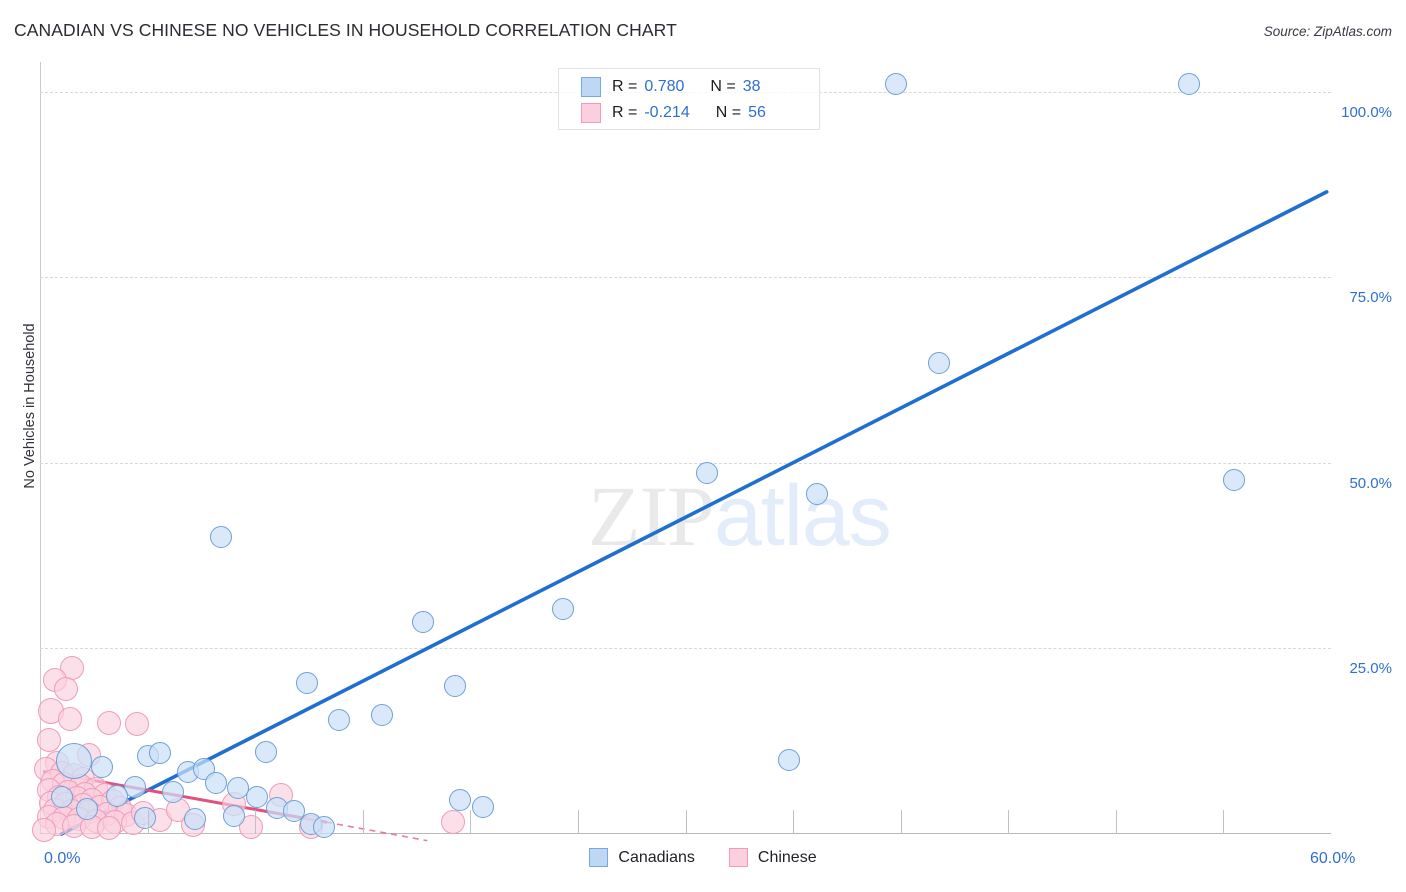  Describe the element at coordinates (667, 112) in the screenshot. I see `r-value-pink: -0.214` at that location.